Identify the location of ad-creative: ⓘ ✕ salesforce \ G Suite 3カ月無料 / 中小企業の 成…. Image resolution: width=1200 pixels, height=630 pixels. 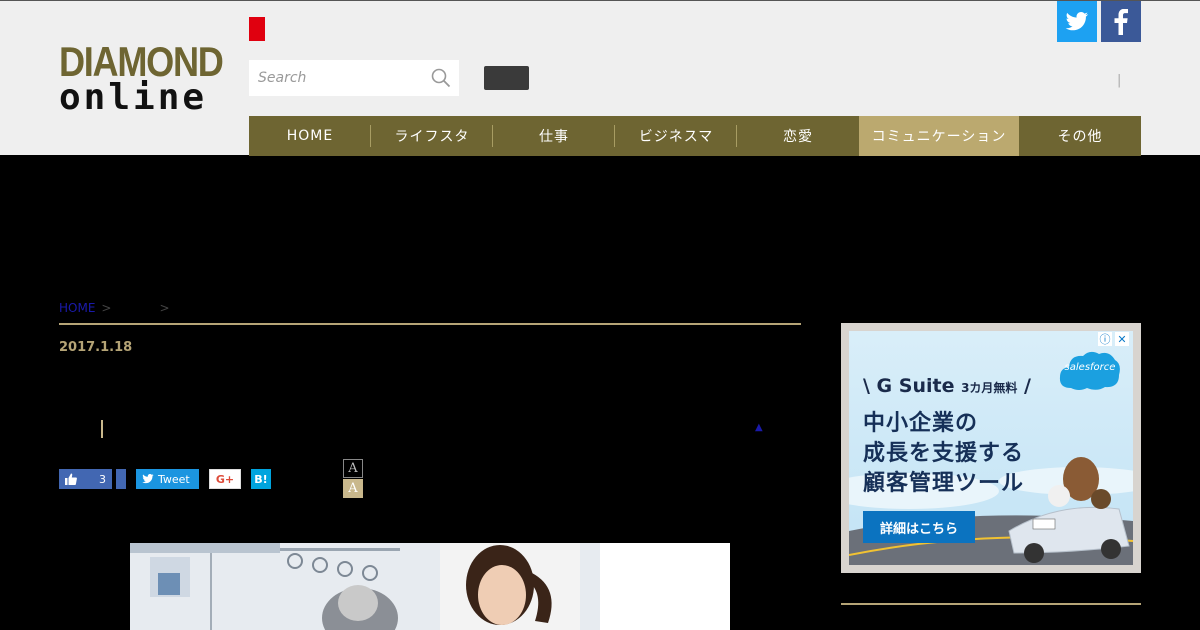
(991, 448).